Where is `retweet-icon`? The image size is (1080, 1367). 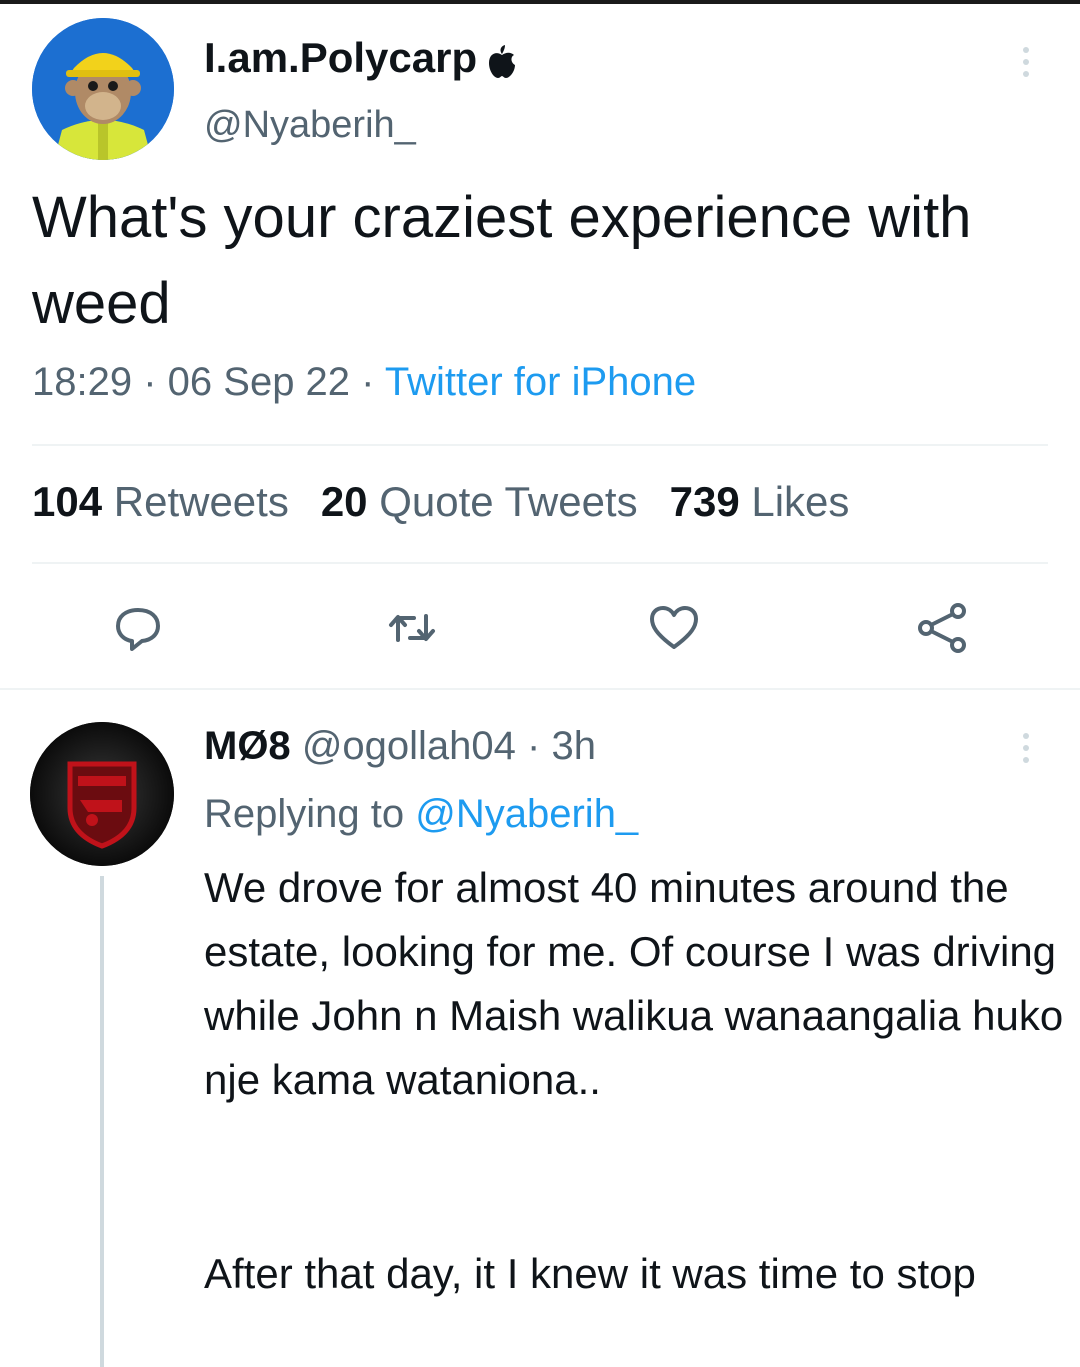
retweet-icon is located at coordinates (412, 628).